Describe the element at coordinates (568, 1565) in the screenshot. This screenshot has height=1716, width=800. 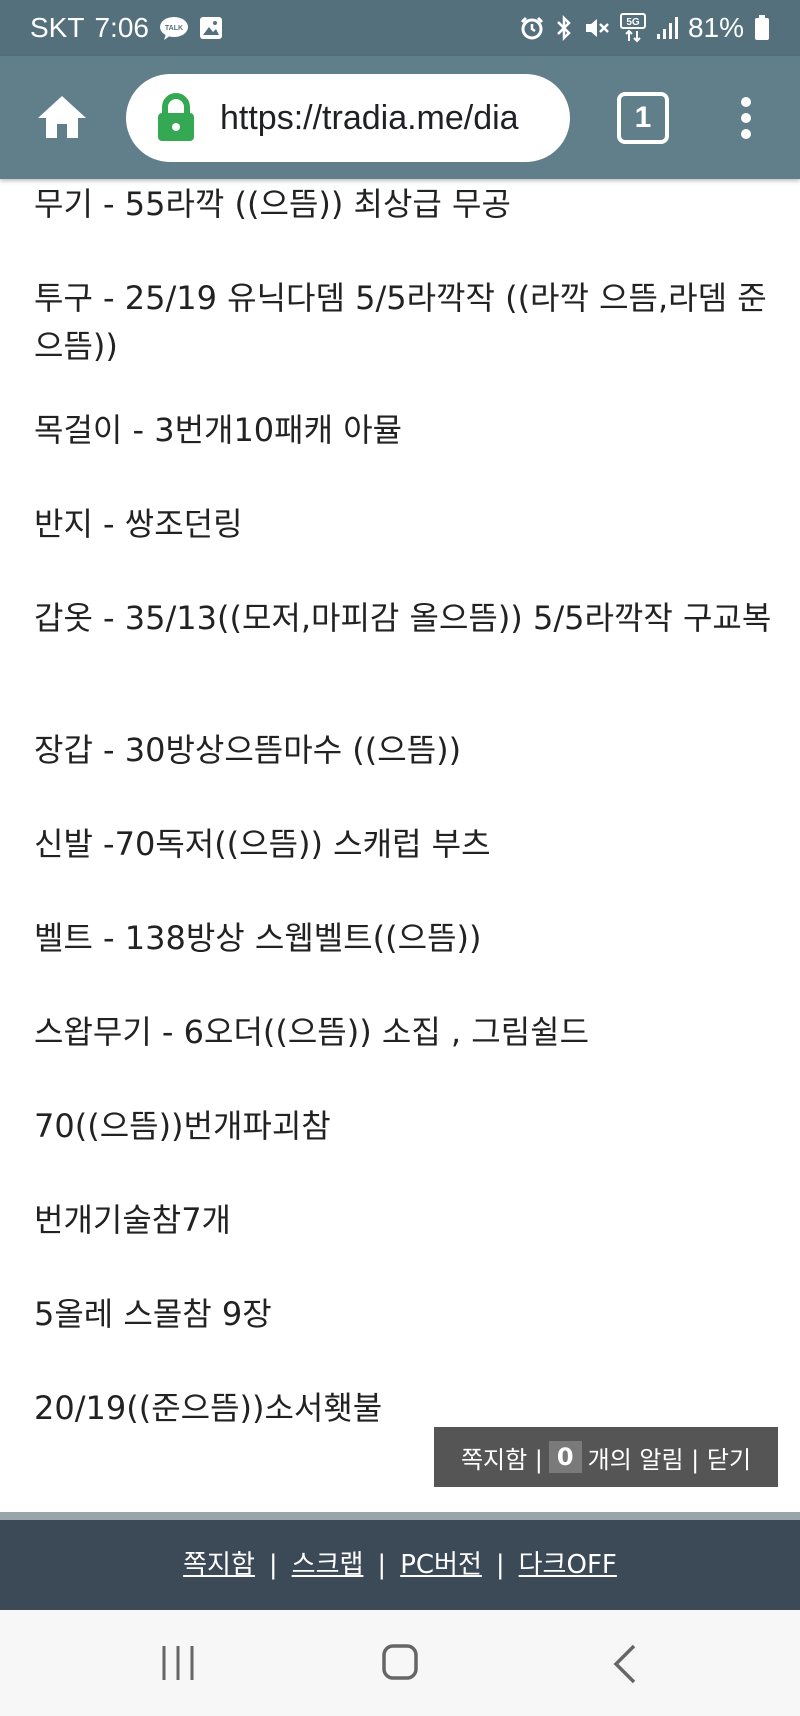
I see `footer-link-dark-mode: 다크OFF` at that location.